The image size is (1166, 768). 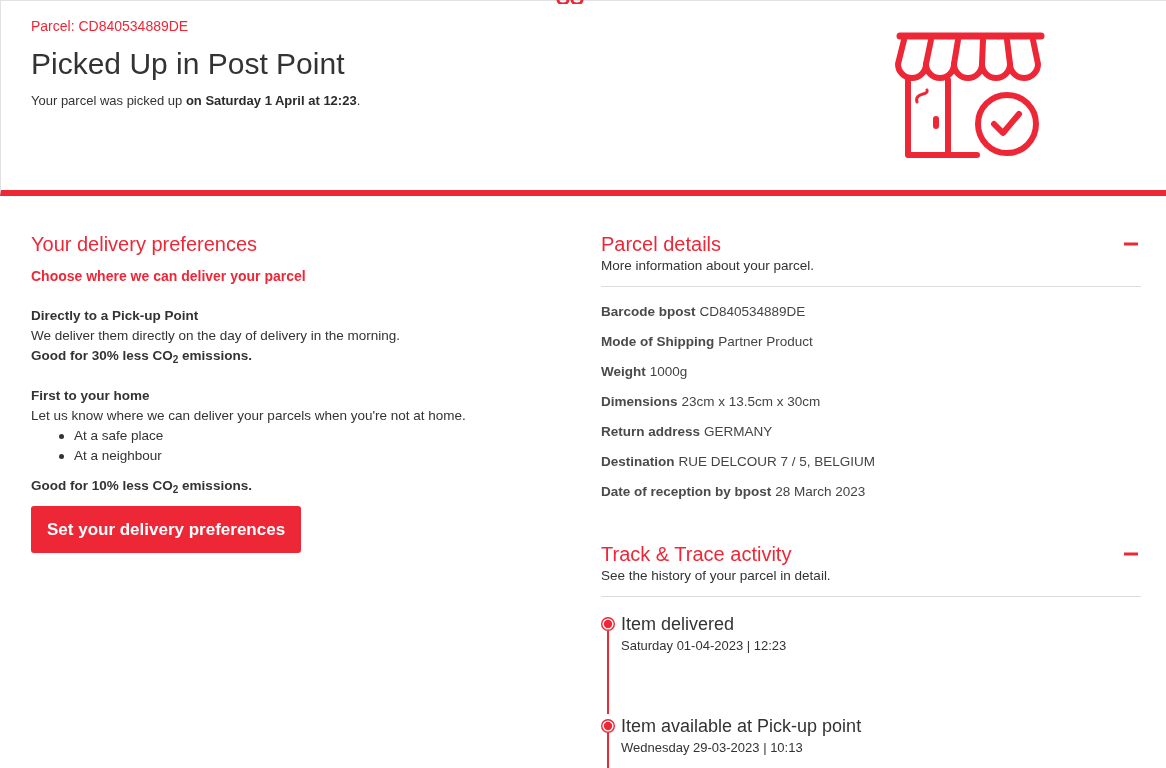 I want to click on detail-label: Destination, so click(x=638, y=462).